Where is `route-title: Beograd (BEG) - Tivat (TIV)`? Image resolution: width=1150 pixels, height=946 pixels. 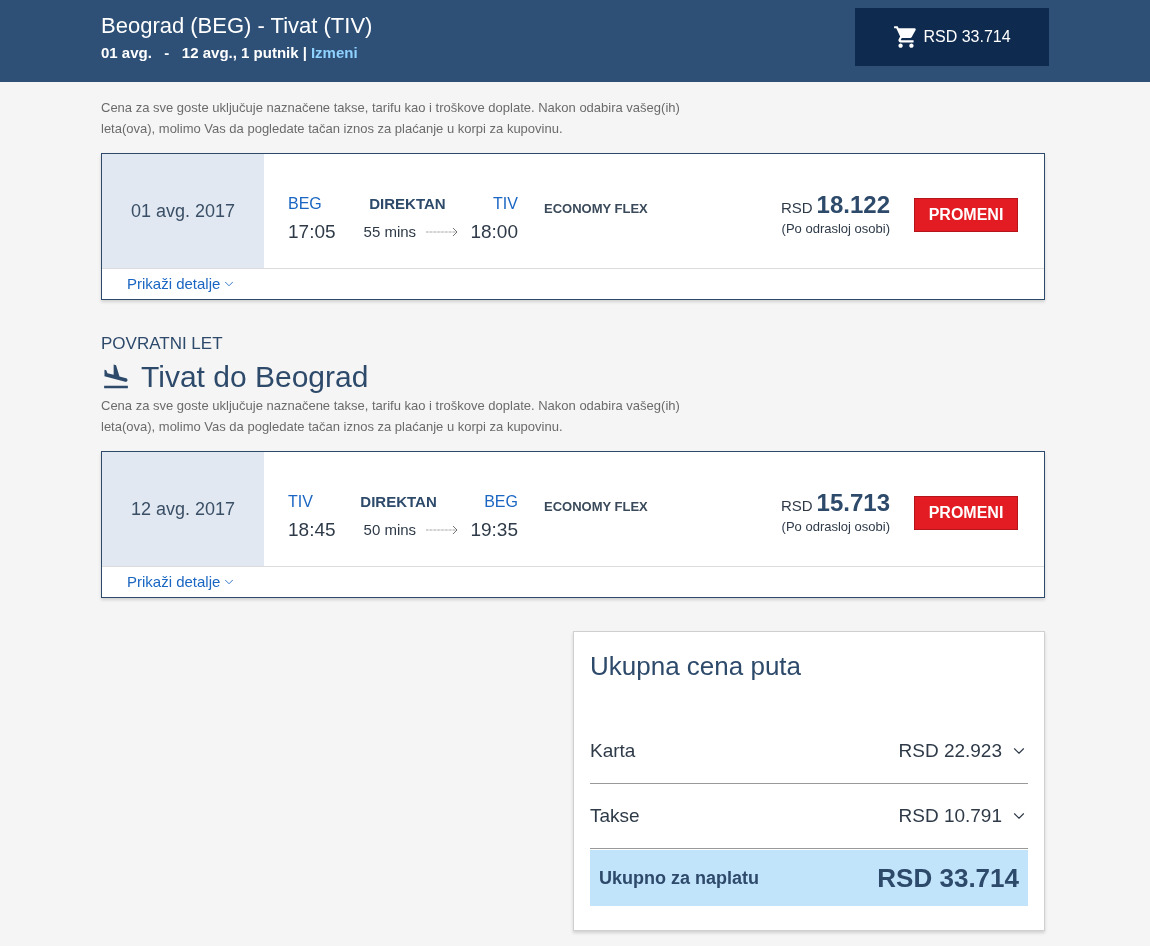
route-title: Beograd (BEG) - Tivat (TIV) is located at coordinates (237, 26).